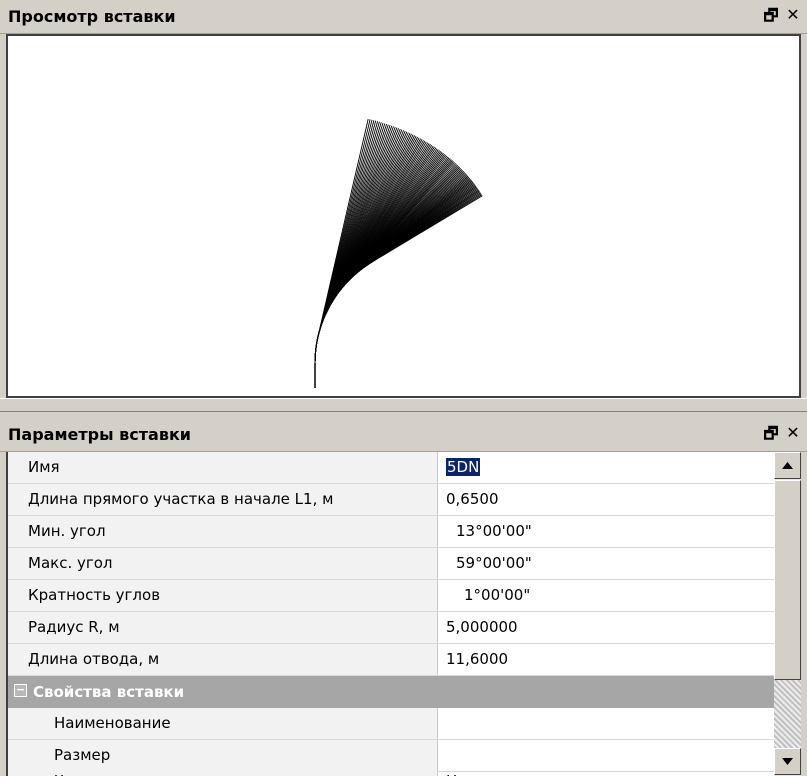 The width and height of the screenshot is (807, 776). What do you see at coordinates (607, 659) in the screenshot?
I see `property-value: 11,6000` at bounding box center [607, 659].